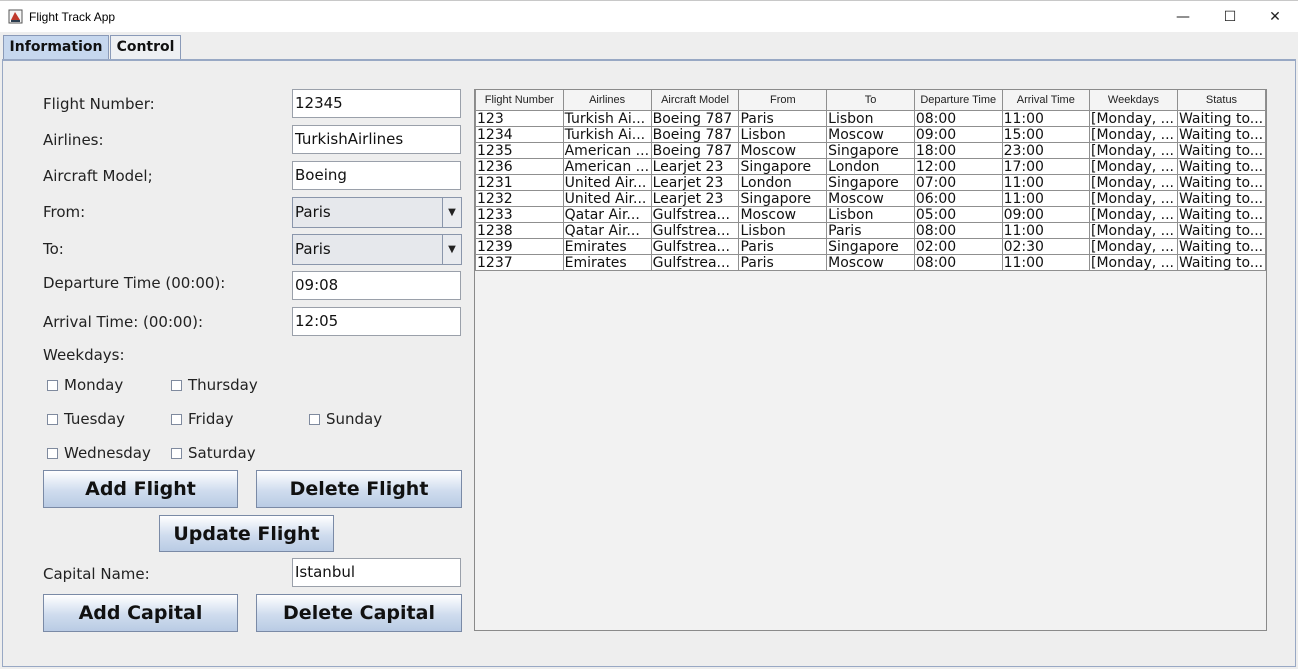  What do you see at coordinates (145, 47) in the screenshot?
I see `tab-control: Control` at bounding box center [145, 47].